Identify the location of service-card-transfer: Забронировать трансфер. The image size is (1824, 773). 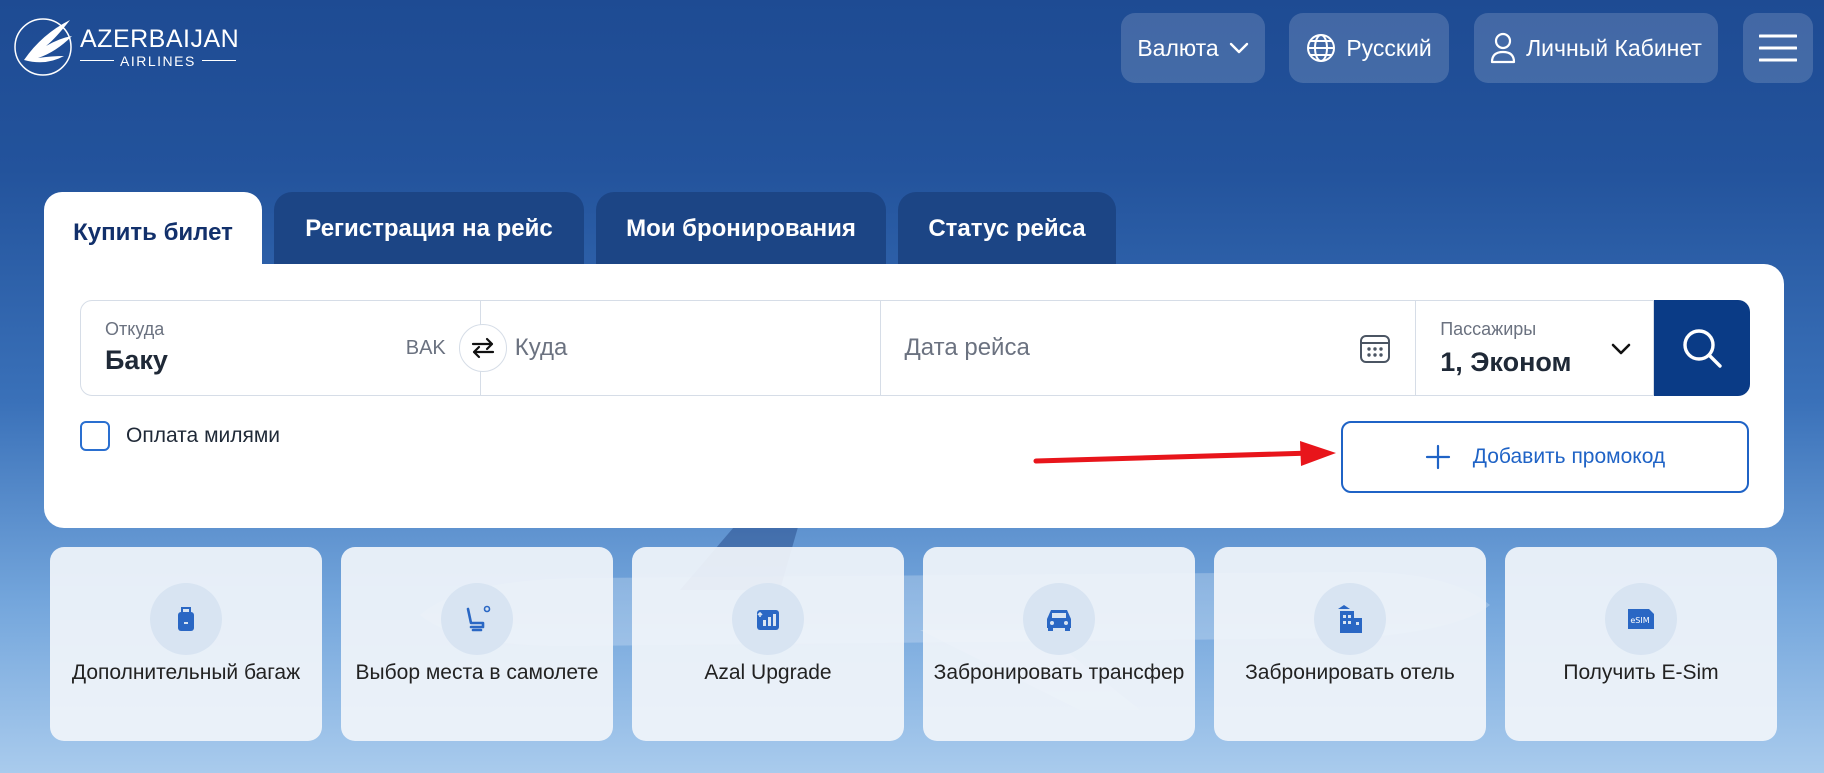
(1059, 644).